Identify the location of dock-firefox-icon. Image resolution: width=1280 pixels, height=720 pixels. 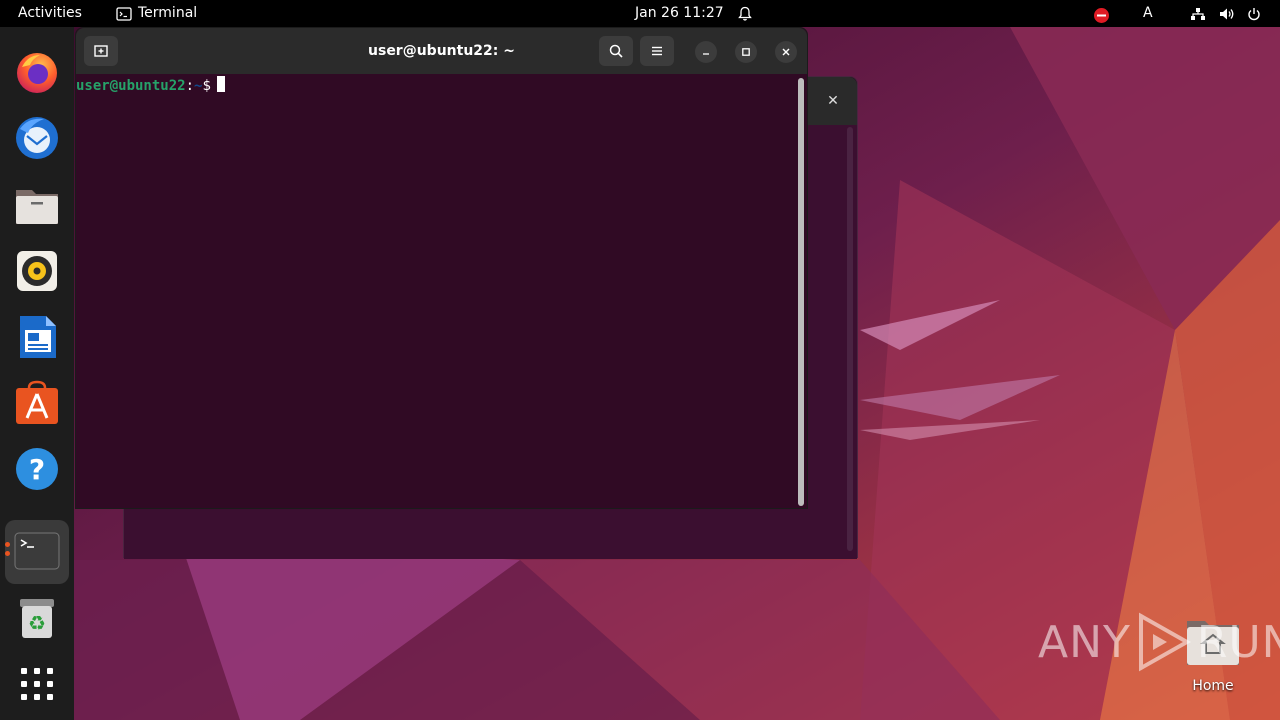
(37, 72).